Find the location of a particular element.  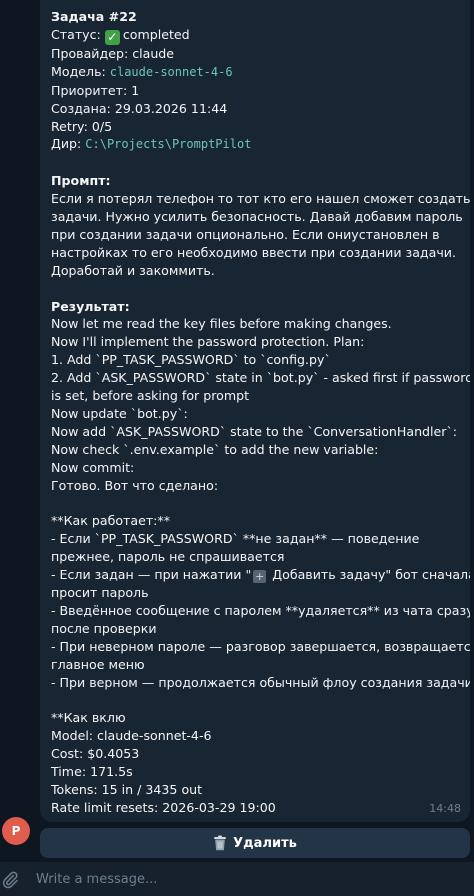

delete-button-label: Удалить is located at coordinates (265, 843).